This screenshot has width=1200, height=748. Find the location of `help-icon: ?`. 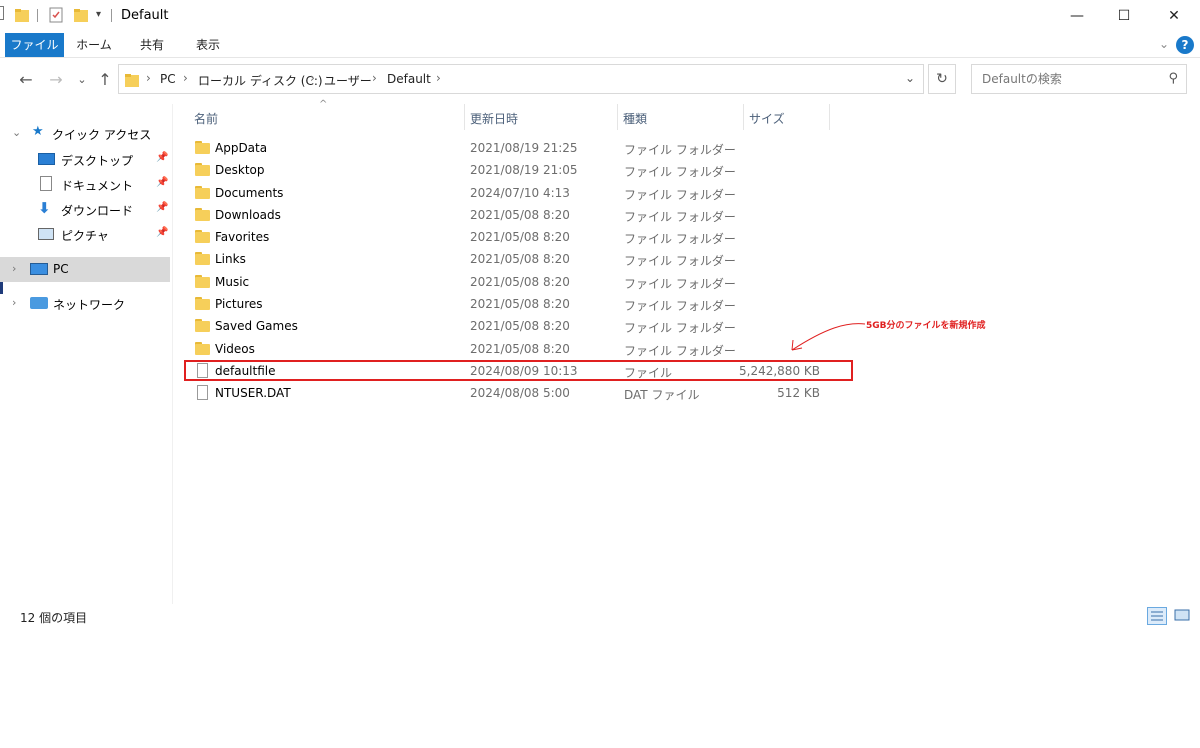

help-icon: ? is located at coordinates (1185, 45).